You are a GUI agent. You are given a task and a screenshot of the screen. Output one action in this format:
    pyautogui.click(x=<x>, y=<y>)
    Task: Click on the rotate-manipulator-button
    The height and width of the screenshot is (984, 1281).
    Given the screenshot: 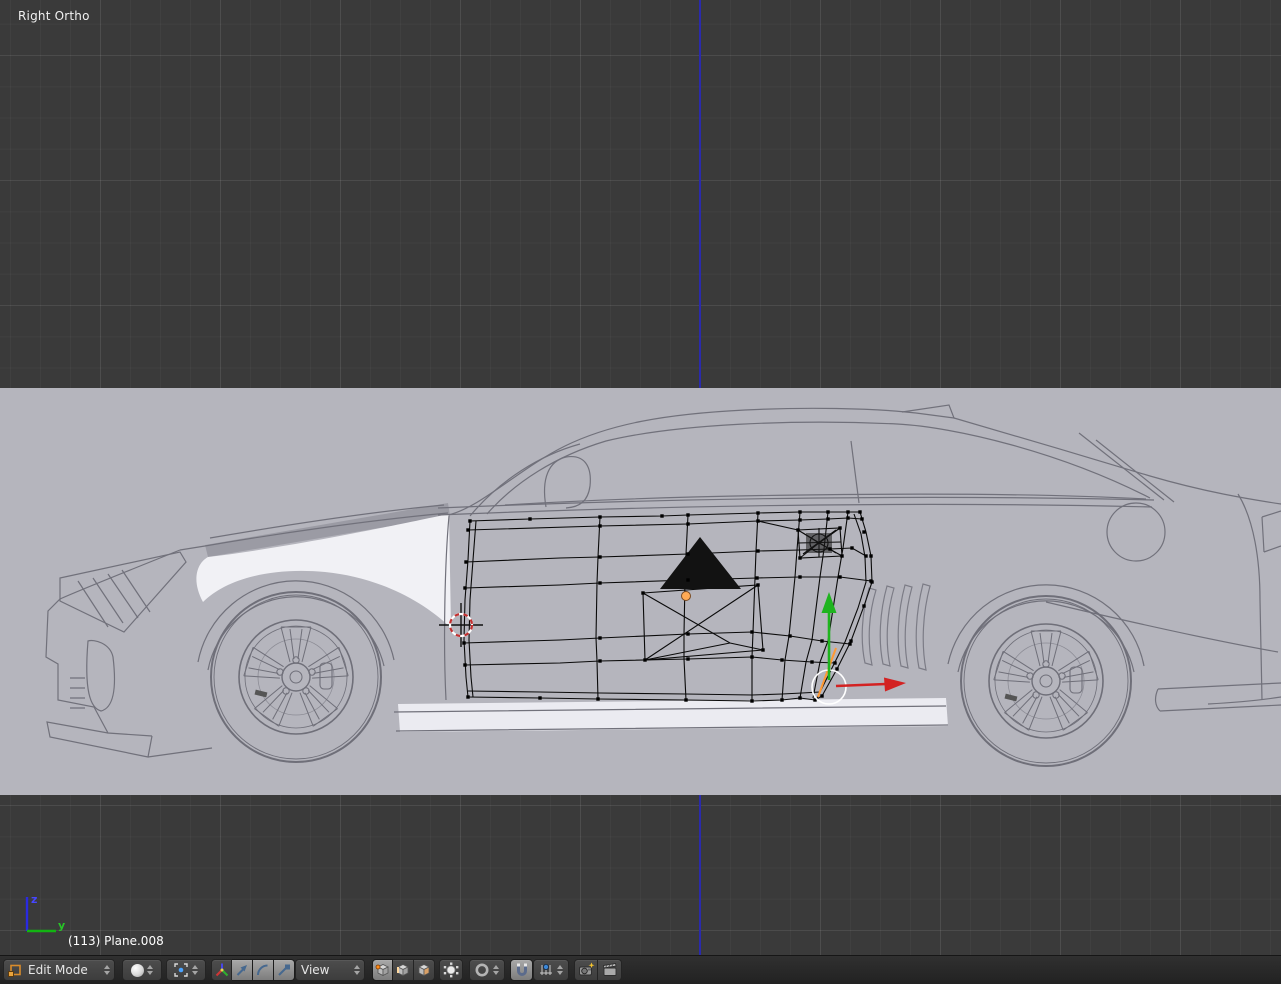 What is the action you would take?
    pyautogui.click(x=263, y=970)
    